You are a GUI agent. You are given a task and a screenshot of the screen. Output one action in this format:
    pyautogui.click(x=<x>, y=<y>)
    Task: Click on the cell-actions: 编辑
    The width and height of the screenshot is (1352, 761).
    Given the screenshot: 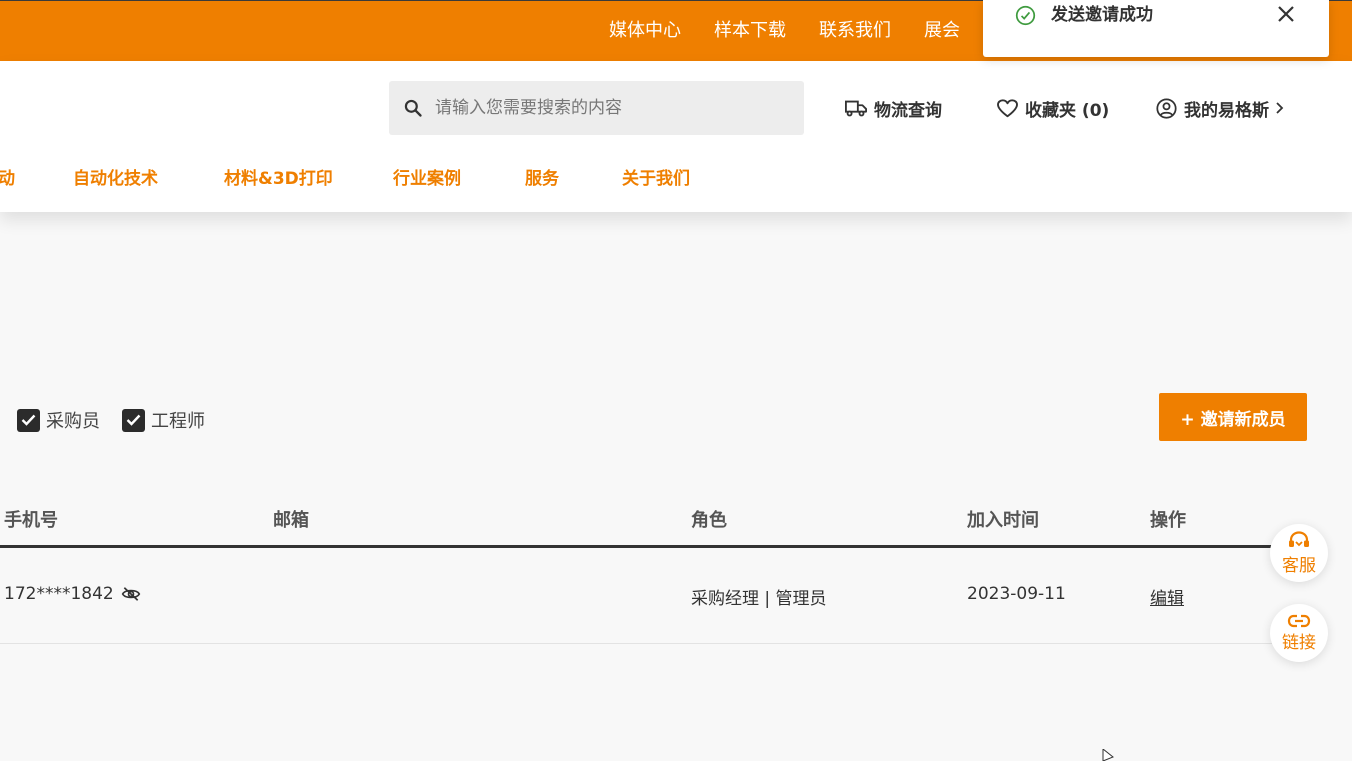 What is the action you would take?
    pyautogui.click(x=1167, y=596)
    